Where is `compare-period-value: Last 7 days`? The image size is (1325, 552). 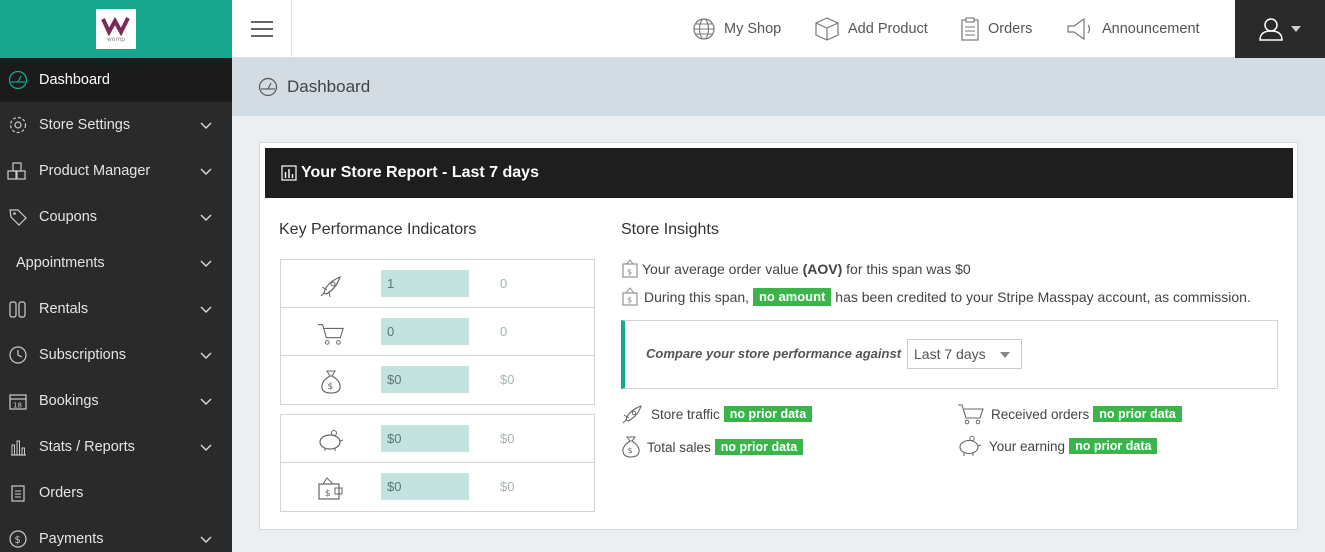 compare-period-value: Last 7 days is located at coordinates (950, 354).